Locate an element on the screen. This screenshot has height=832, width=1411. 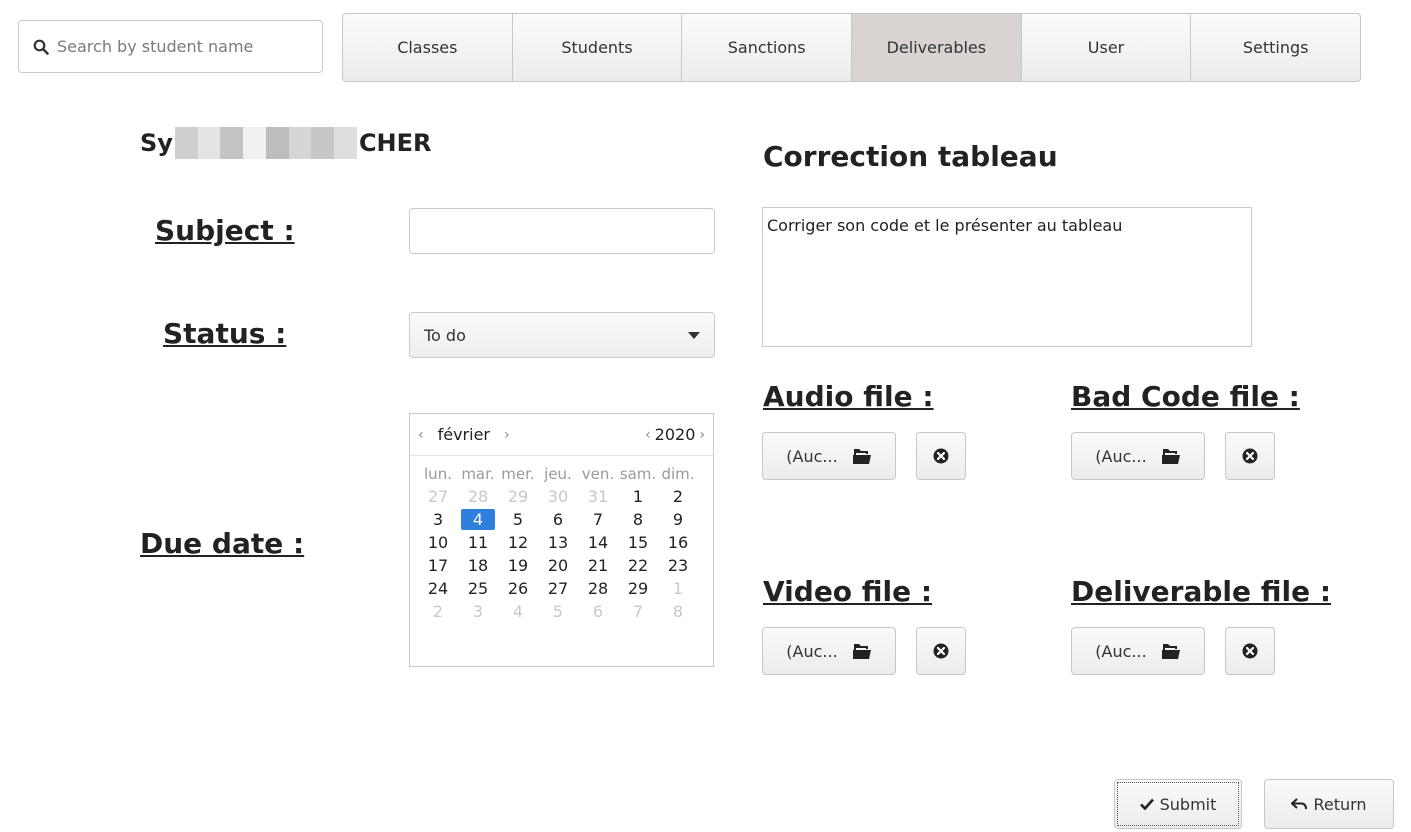
calendar-day: 21 is located at coordinates (598, 565).